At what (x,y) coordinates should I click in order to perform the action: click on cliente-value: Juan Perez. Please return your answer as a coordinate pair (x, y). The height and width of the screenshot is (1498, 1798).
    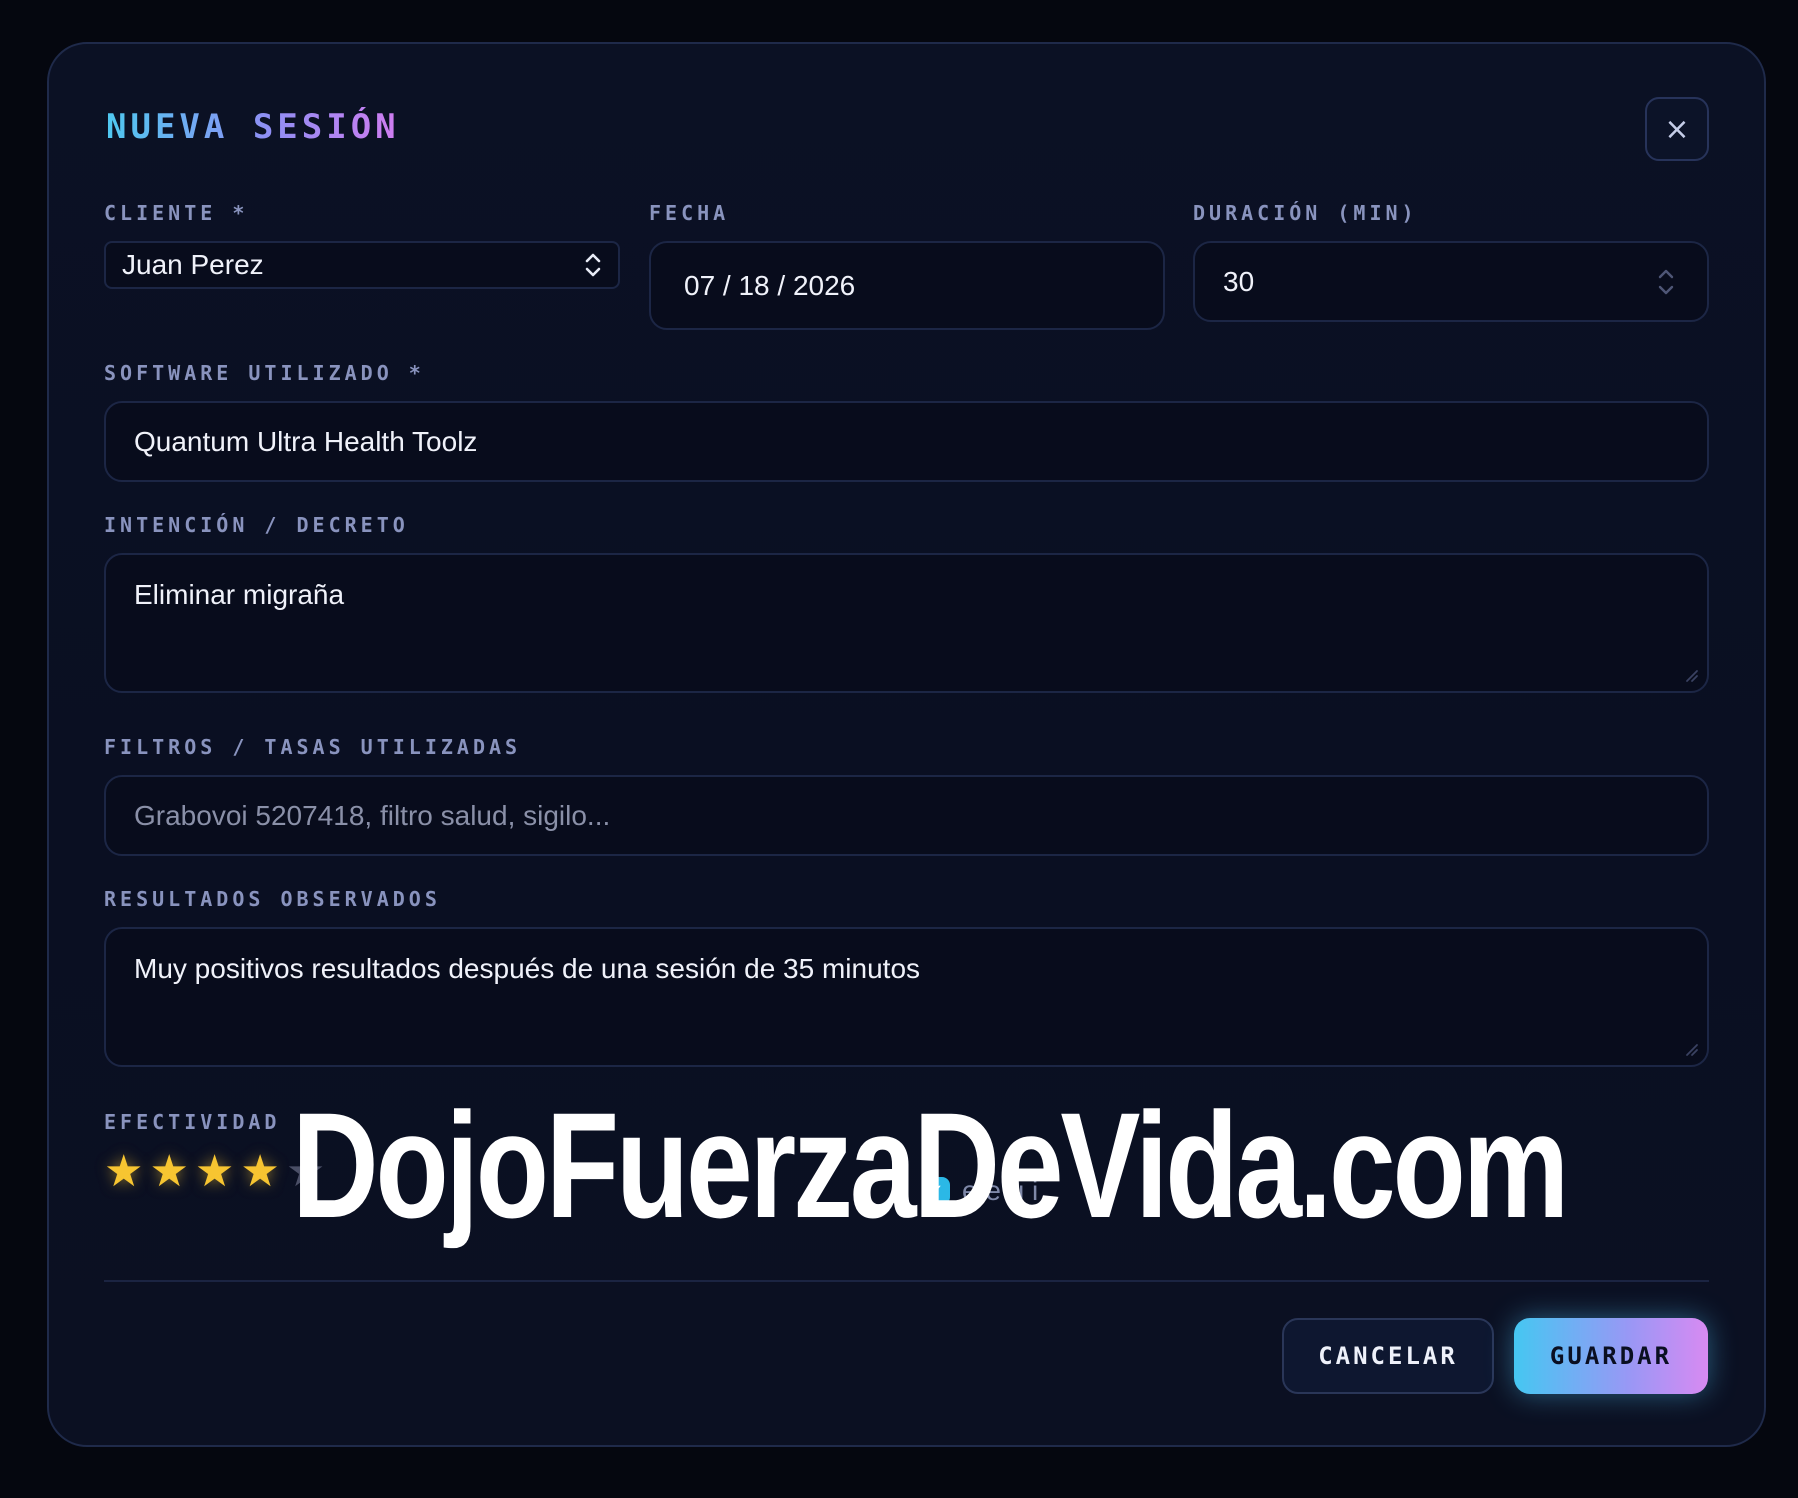
    Looking at the image, I should click on (193, 264).